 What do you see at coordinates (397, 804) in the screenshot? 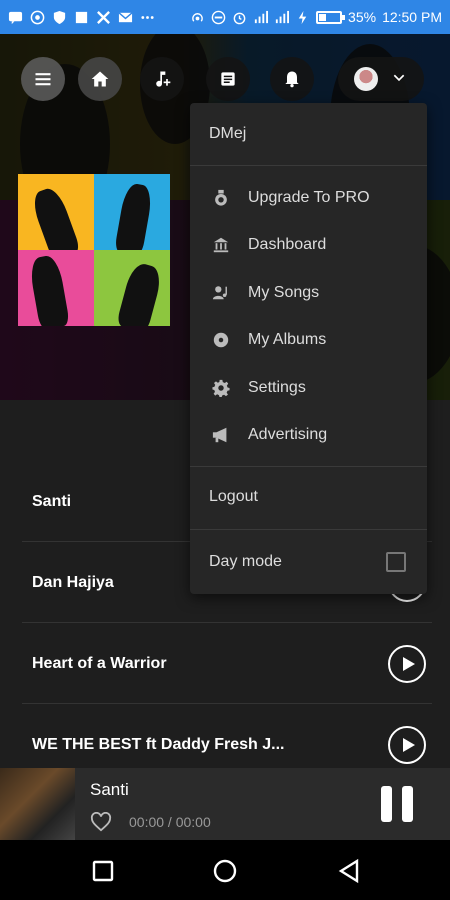
I see `pause-button` at bounding box center [397, 804].